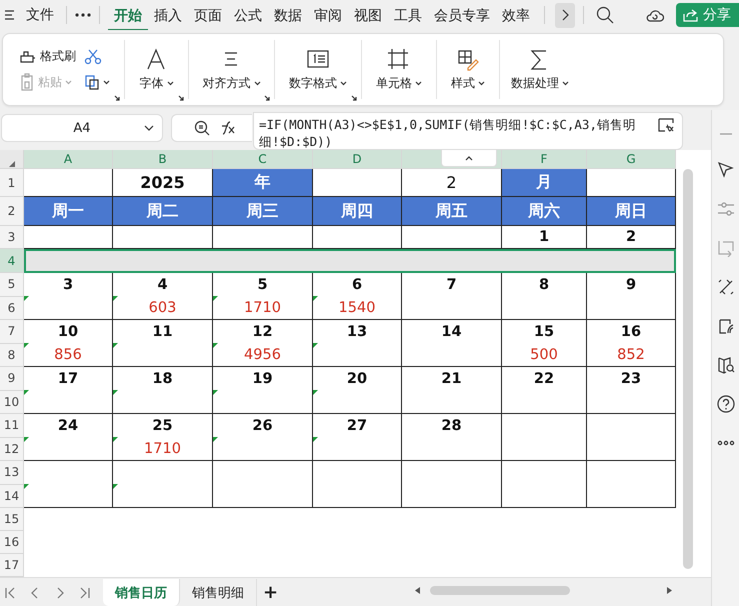 Image resolution: width=739 pixels, height=606 pixels. Describe the element at coordinates (540, 83) in the screenshot. I see `group-menu-button: 数据处理` at that location.